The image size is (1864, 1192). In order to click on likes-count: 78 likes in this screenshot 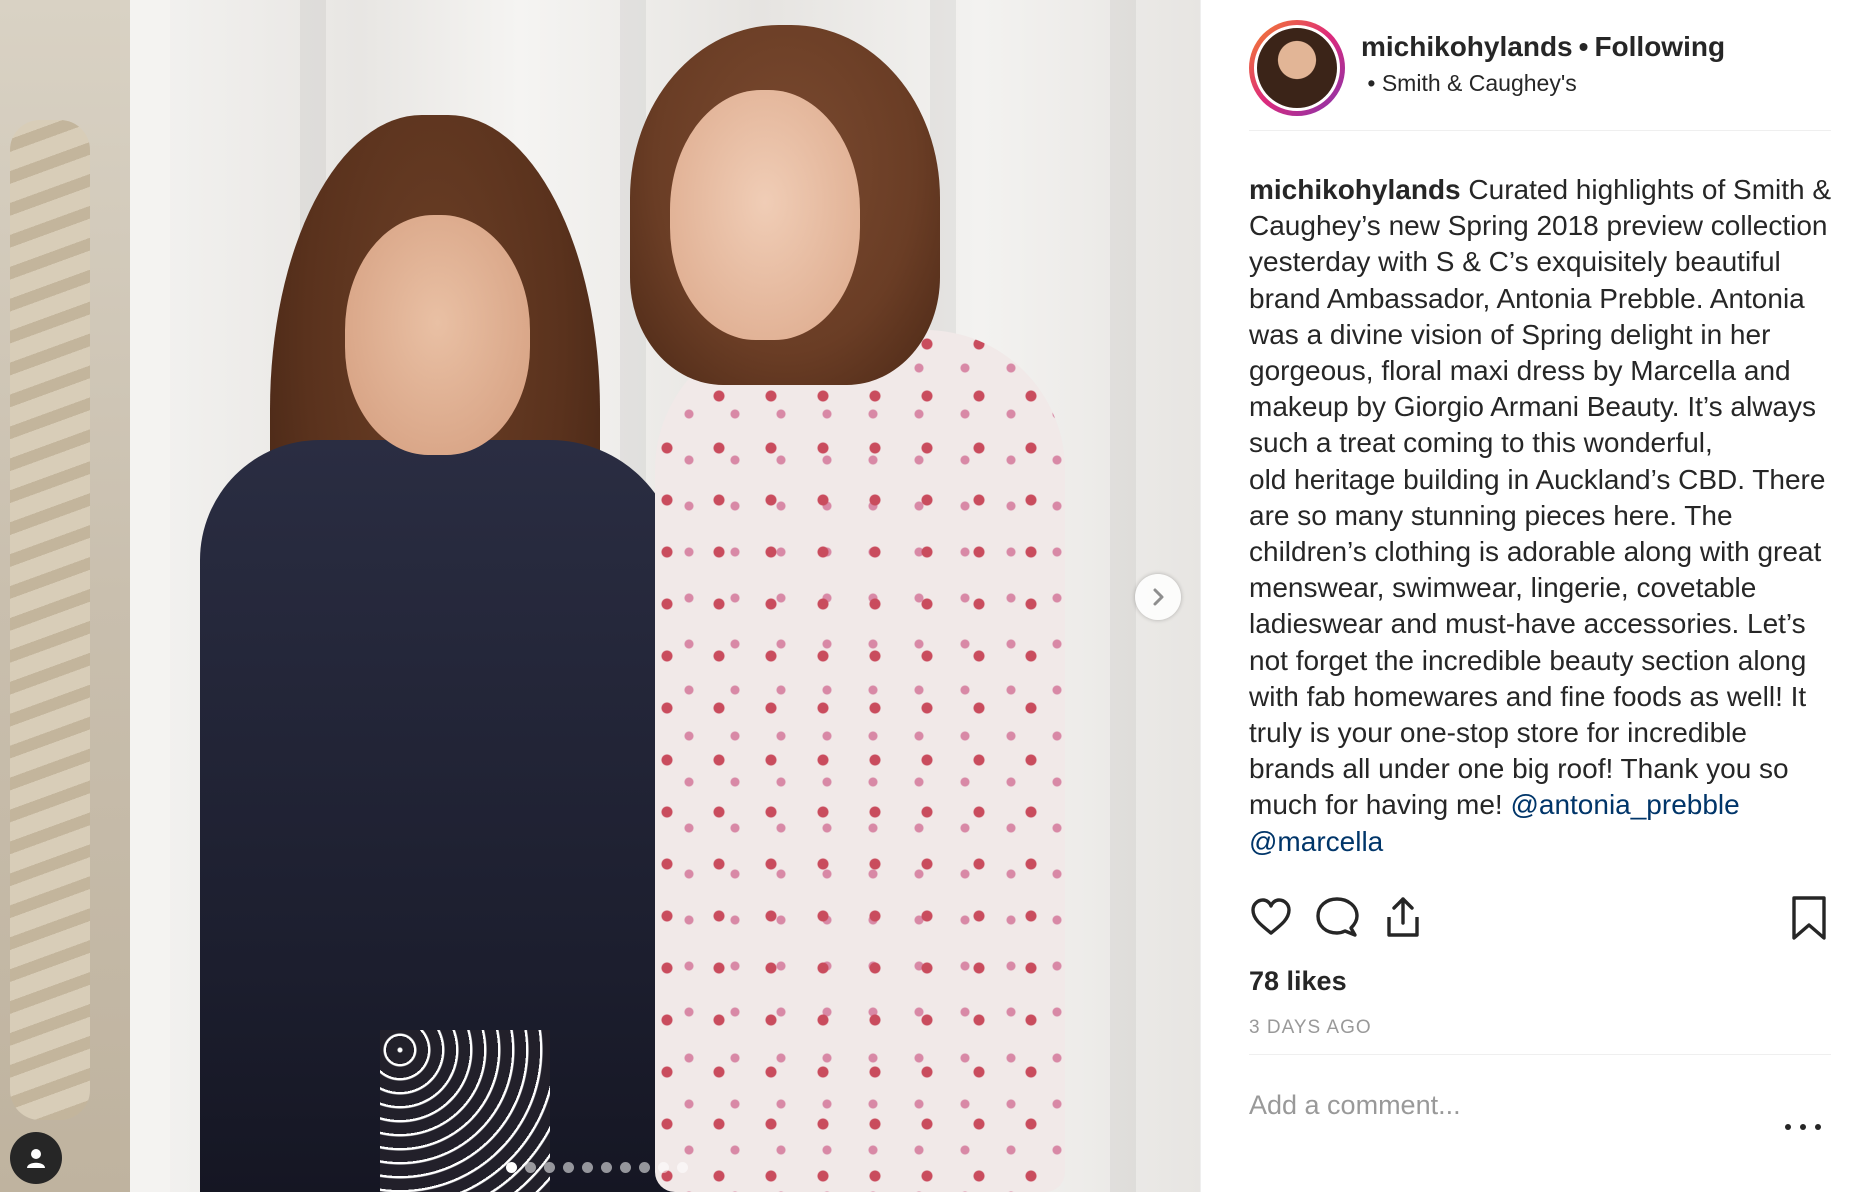, I will do `click(1298, 981)`.